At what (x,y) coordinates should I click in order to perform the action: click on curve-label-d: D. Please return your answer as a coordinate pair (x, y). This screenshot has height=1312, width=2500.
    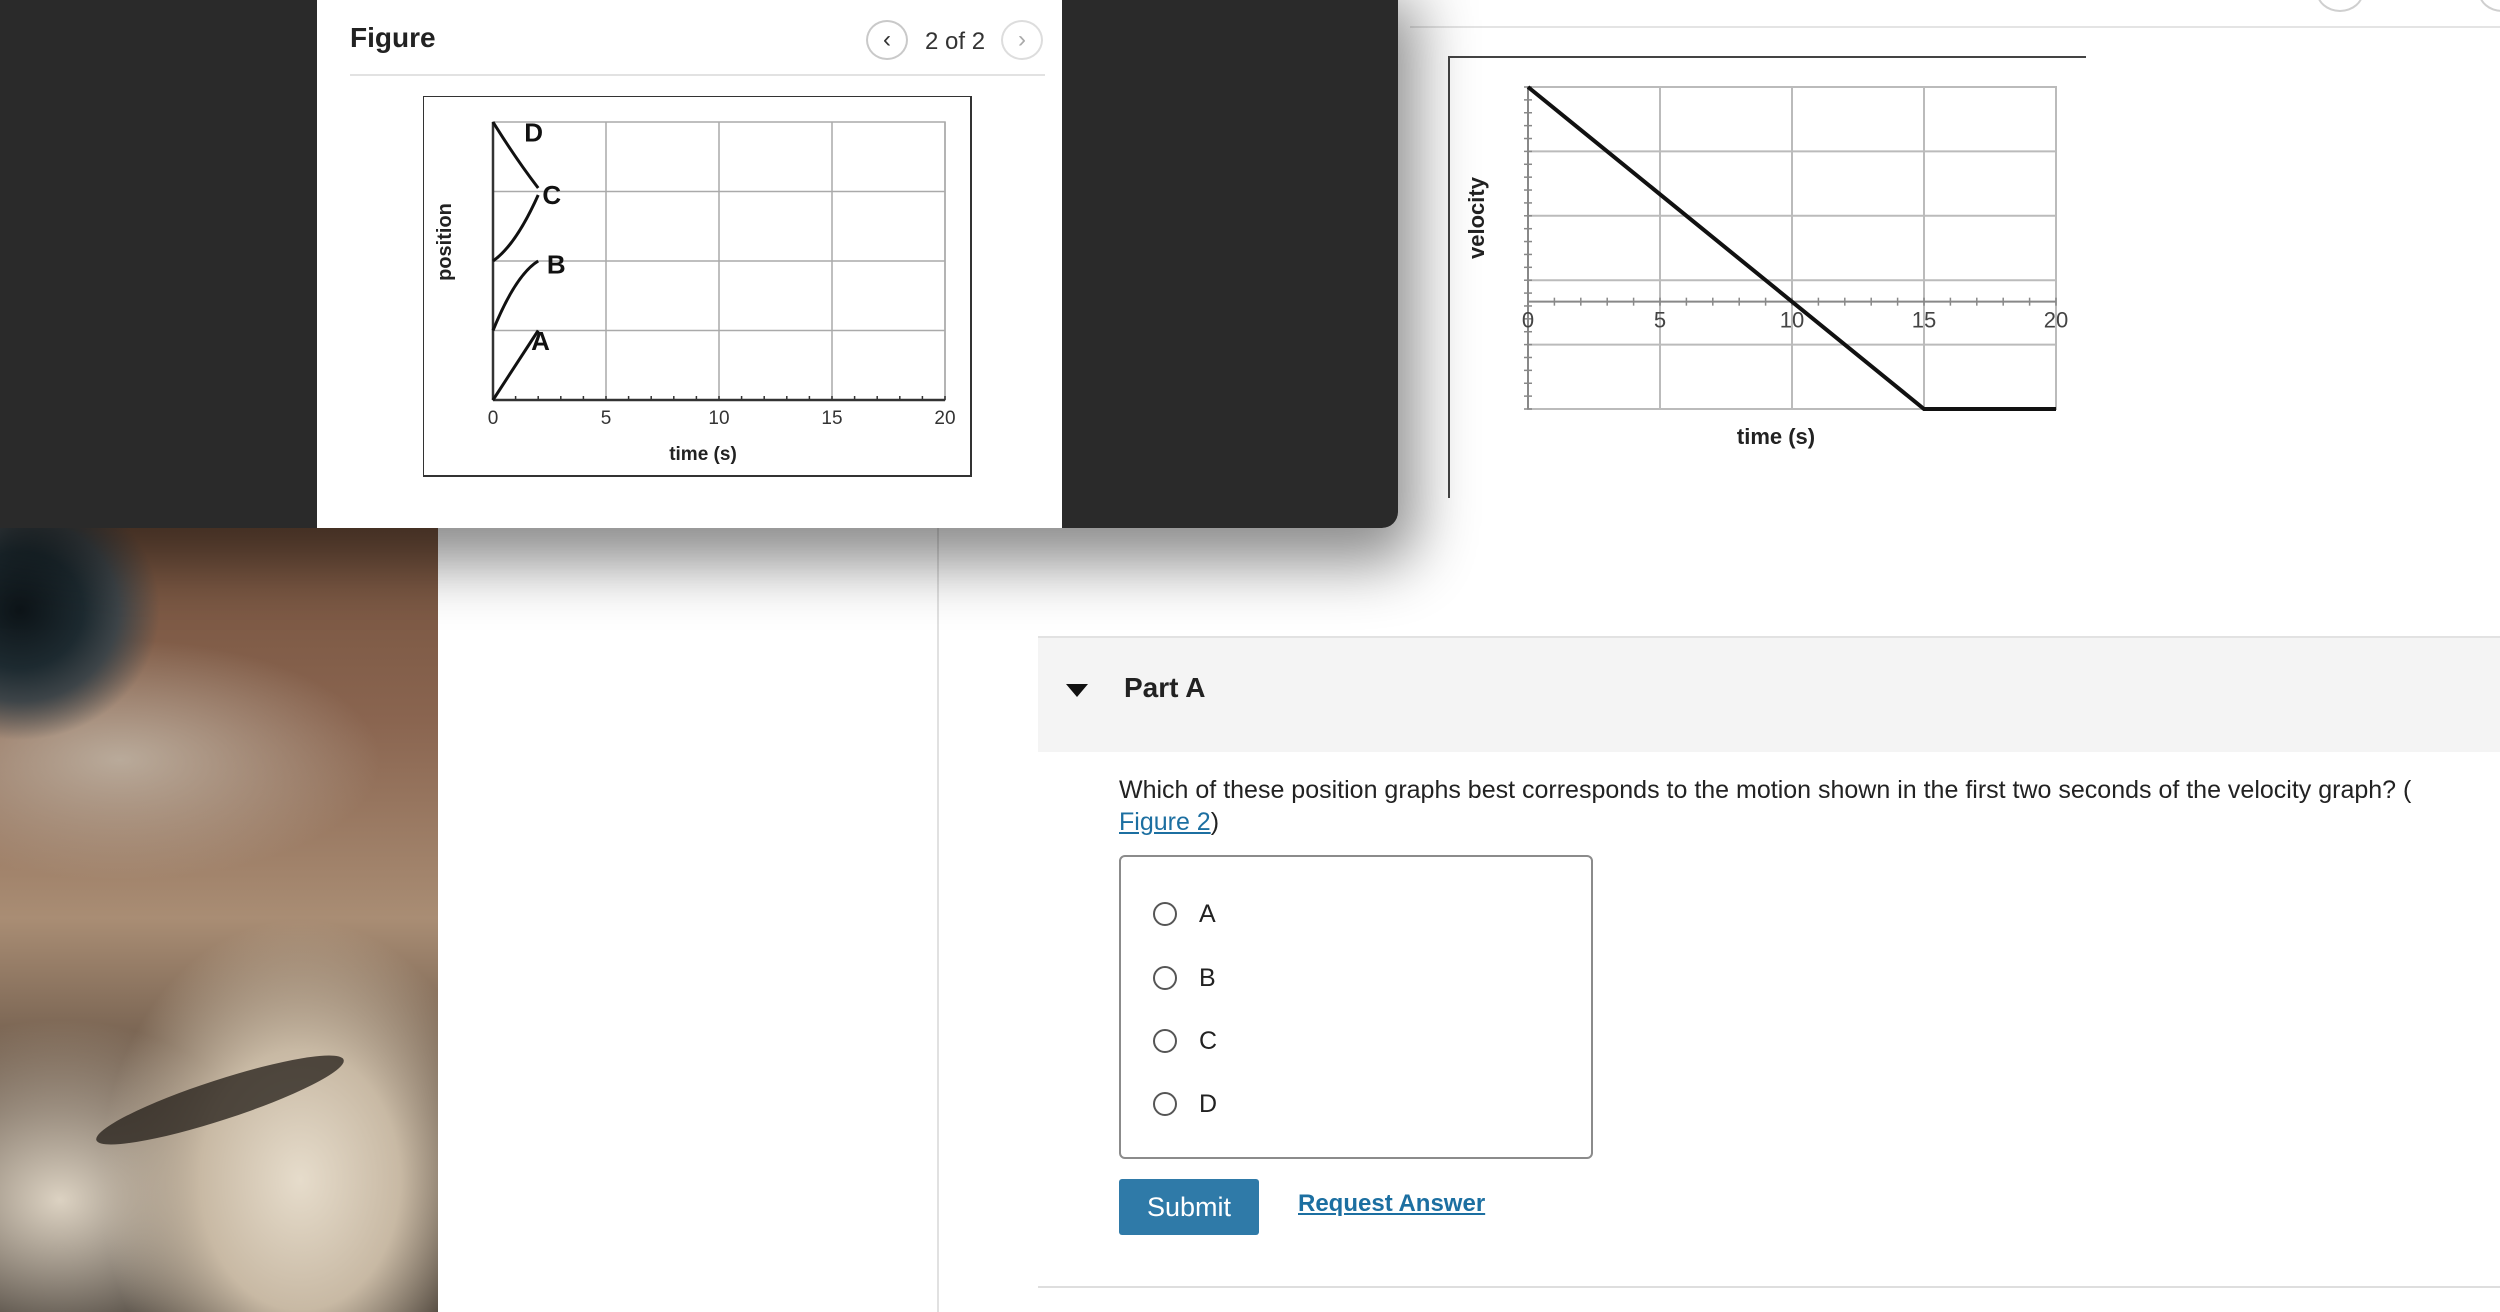
    Looking at the image, I should click on (533, 132).